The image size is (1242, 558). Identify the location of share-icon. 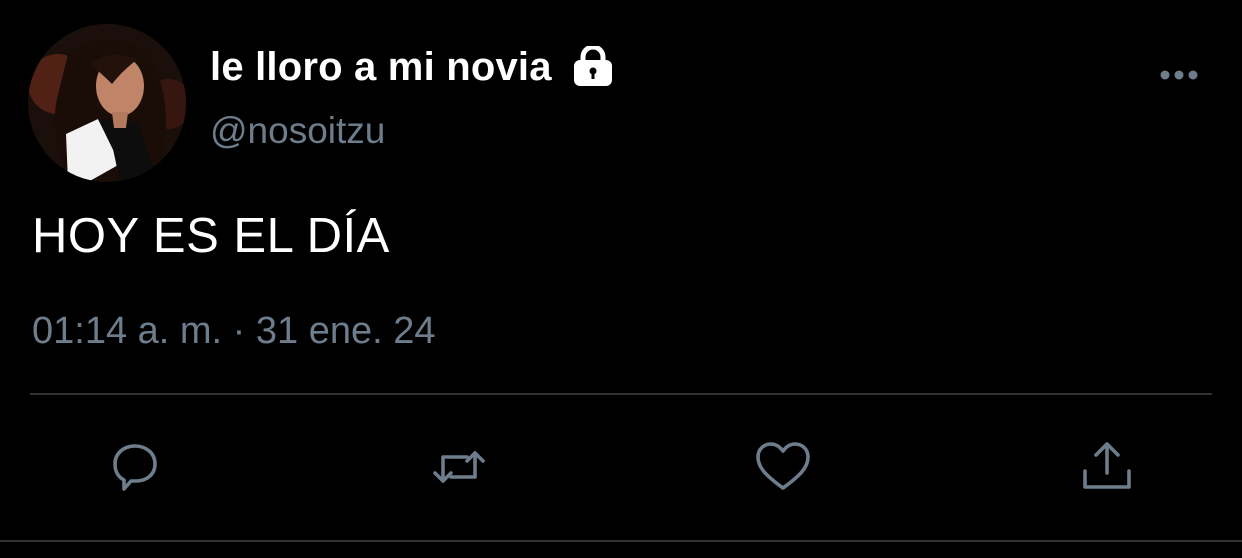
(1107, 465).